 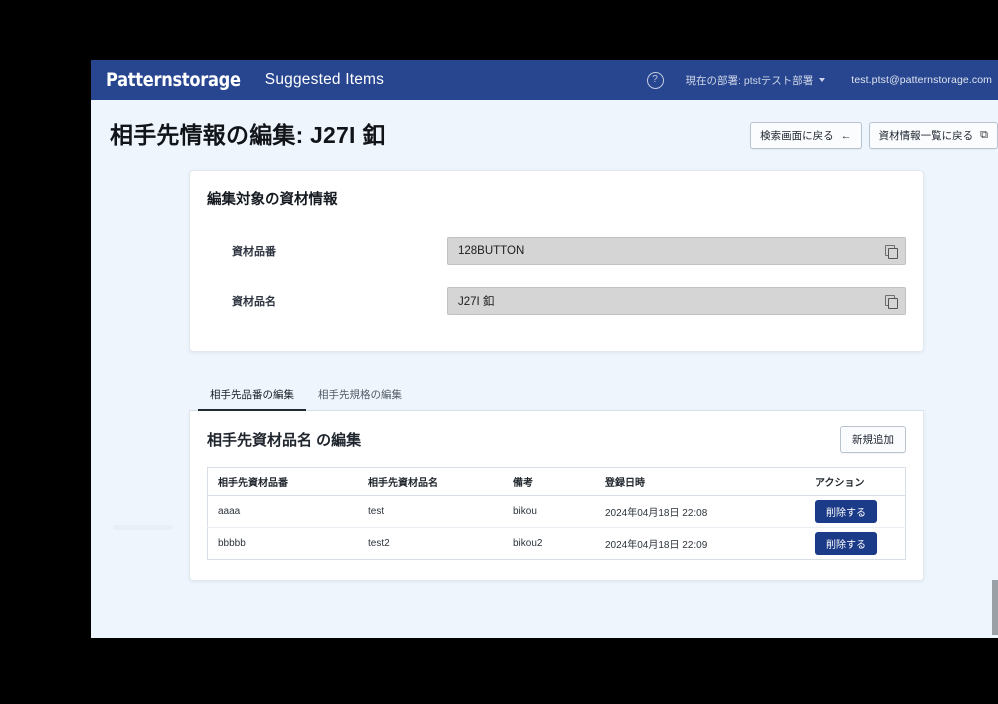 I want to click on column-header-name: 相手先資材品名, so click(x=430, y=481).